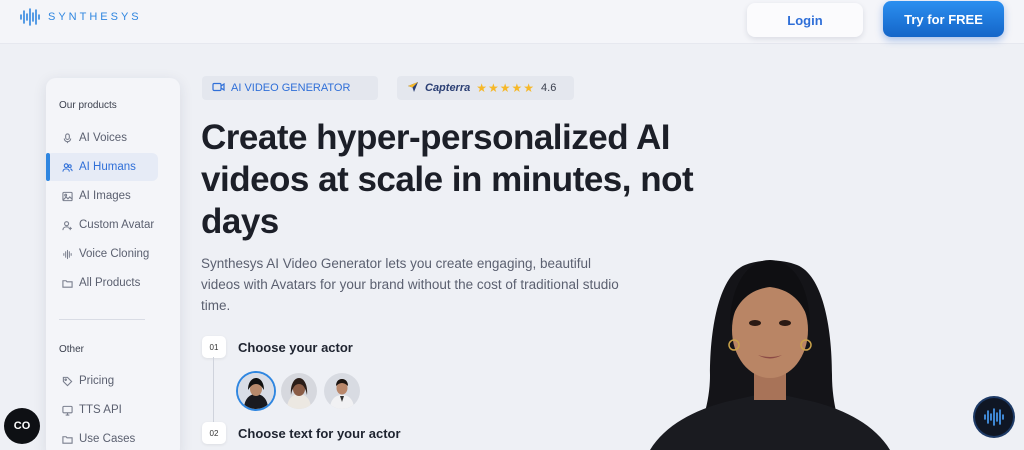 The image size is (1024, 450). Describe the element at coordinates (102, 319) in the screenshot. I see `sidebar-divider` at that location.